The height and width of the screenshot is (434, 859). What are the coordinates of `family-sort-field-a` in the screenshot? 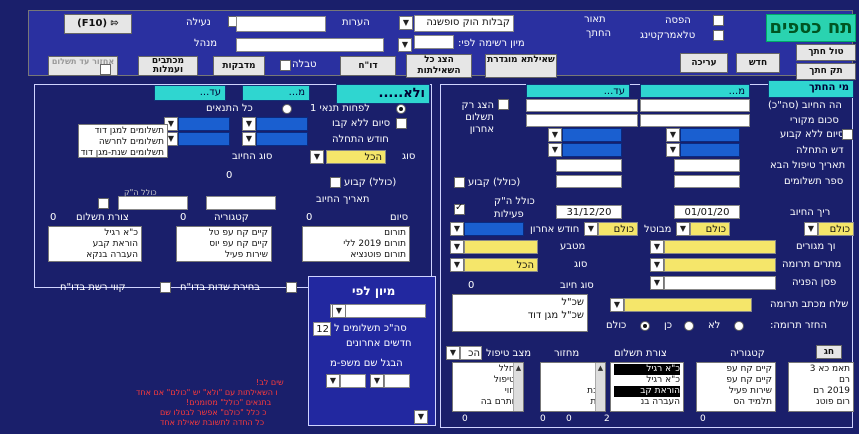 It's located at (353, 381).